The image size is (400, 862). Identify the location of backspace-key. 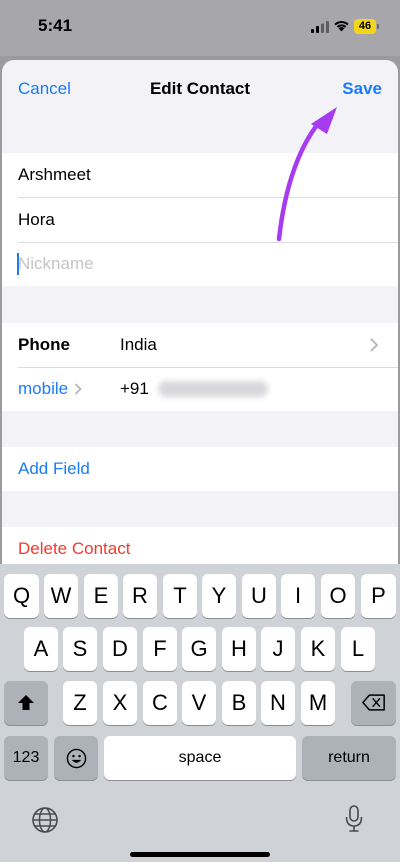
(373, 703).